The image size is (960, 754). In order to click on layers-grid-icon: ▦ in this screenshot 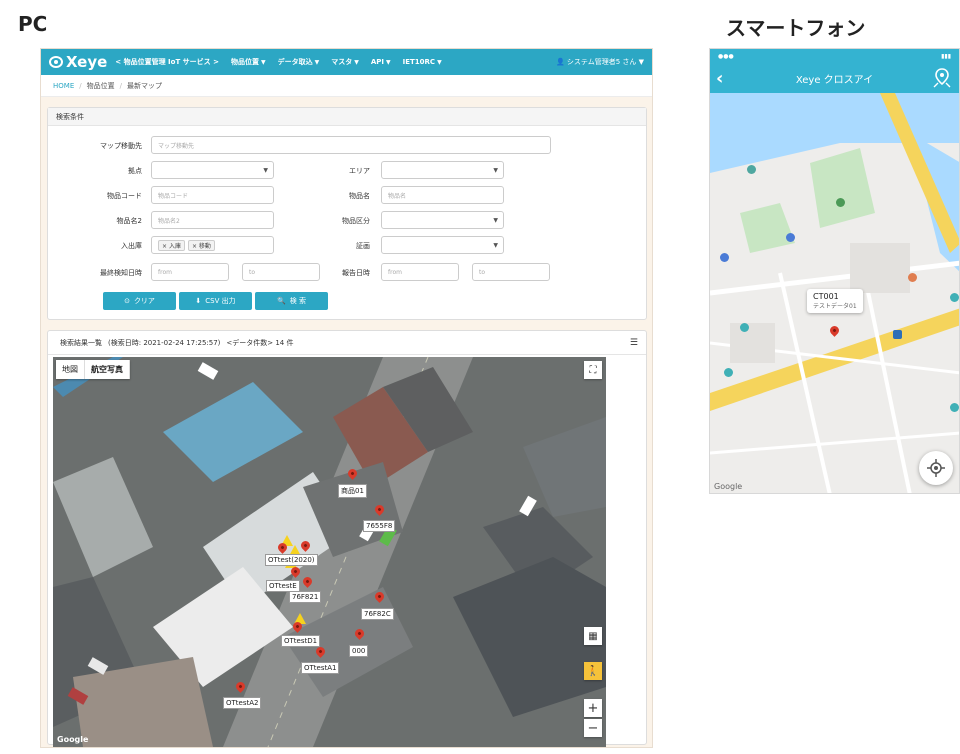, I will do `click(593, 636)`.